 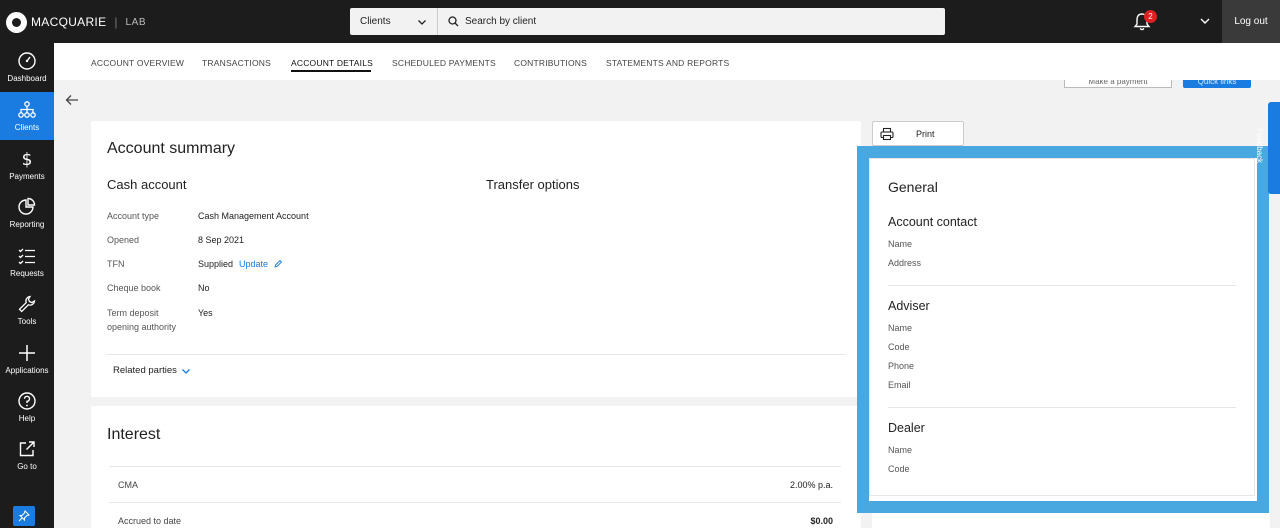 I want to click on pin-sidebar-button, so click(x=24, y=516).